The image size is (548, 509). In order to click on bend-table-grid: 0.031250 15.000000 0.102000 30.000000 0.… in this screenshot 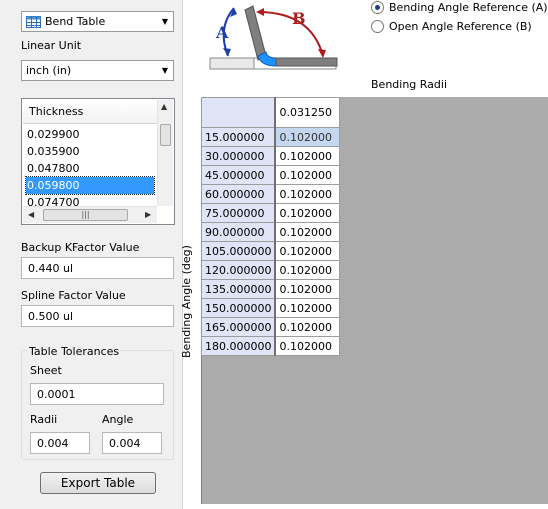, I will do `click(270, 226)`.